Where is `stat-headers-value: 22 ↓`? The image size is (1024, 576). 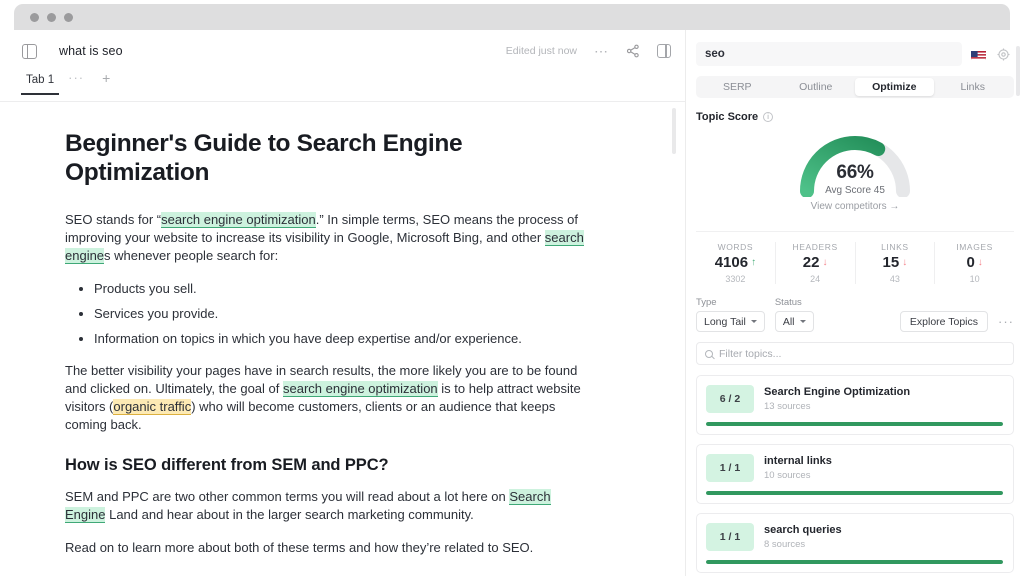 stat-headers-value: 22 ↓ is located at coordinates (815, 262).